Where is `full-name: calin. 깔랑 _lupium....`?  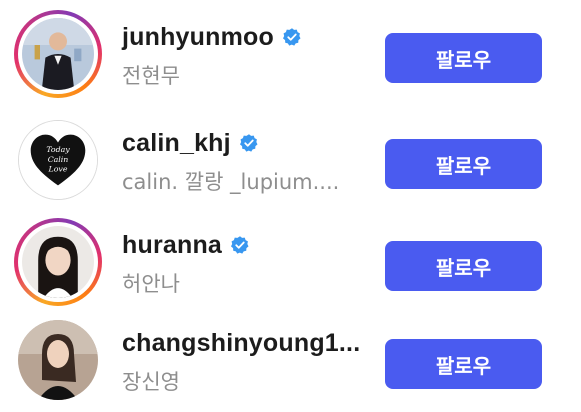
full-name: calin. 깔랑 _lupium.... is located at coordinates (231, 182).